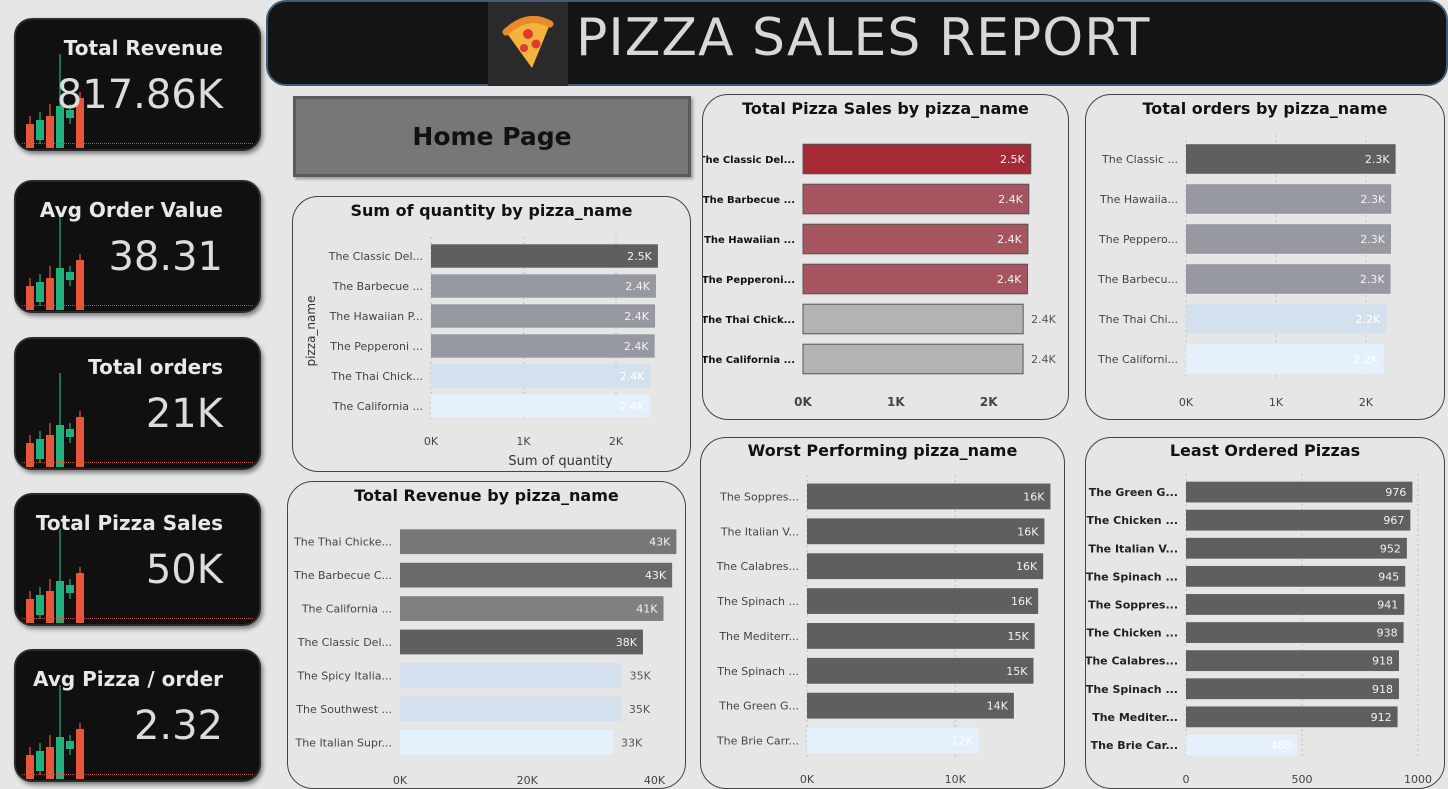 The image size is (1448, 789). Describe the element at coordinates (1280, 745) in the screenshot. I see `data-label: 480` at that location.